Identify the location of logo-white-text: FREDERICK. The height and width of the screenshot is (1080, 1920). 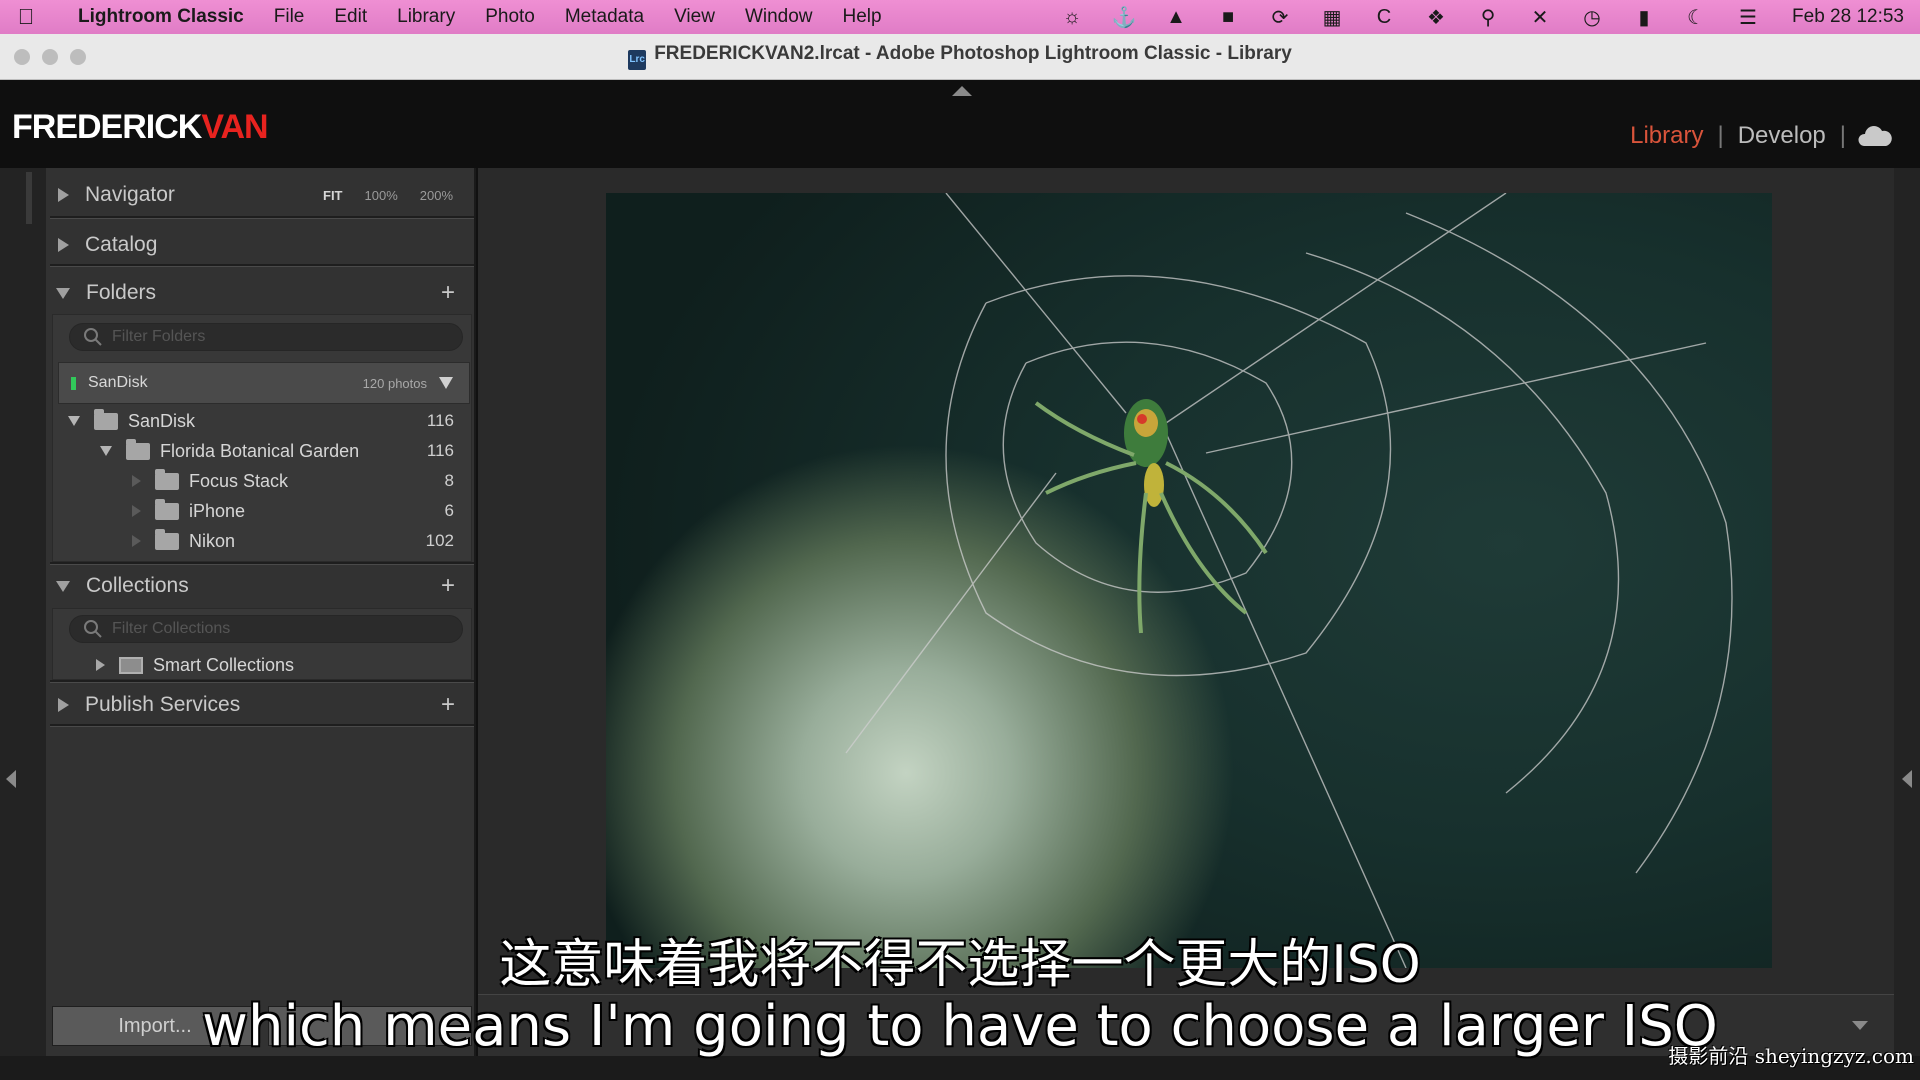
(107, 127).